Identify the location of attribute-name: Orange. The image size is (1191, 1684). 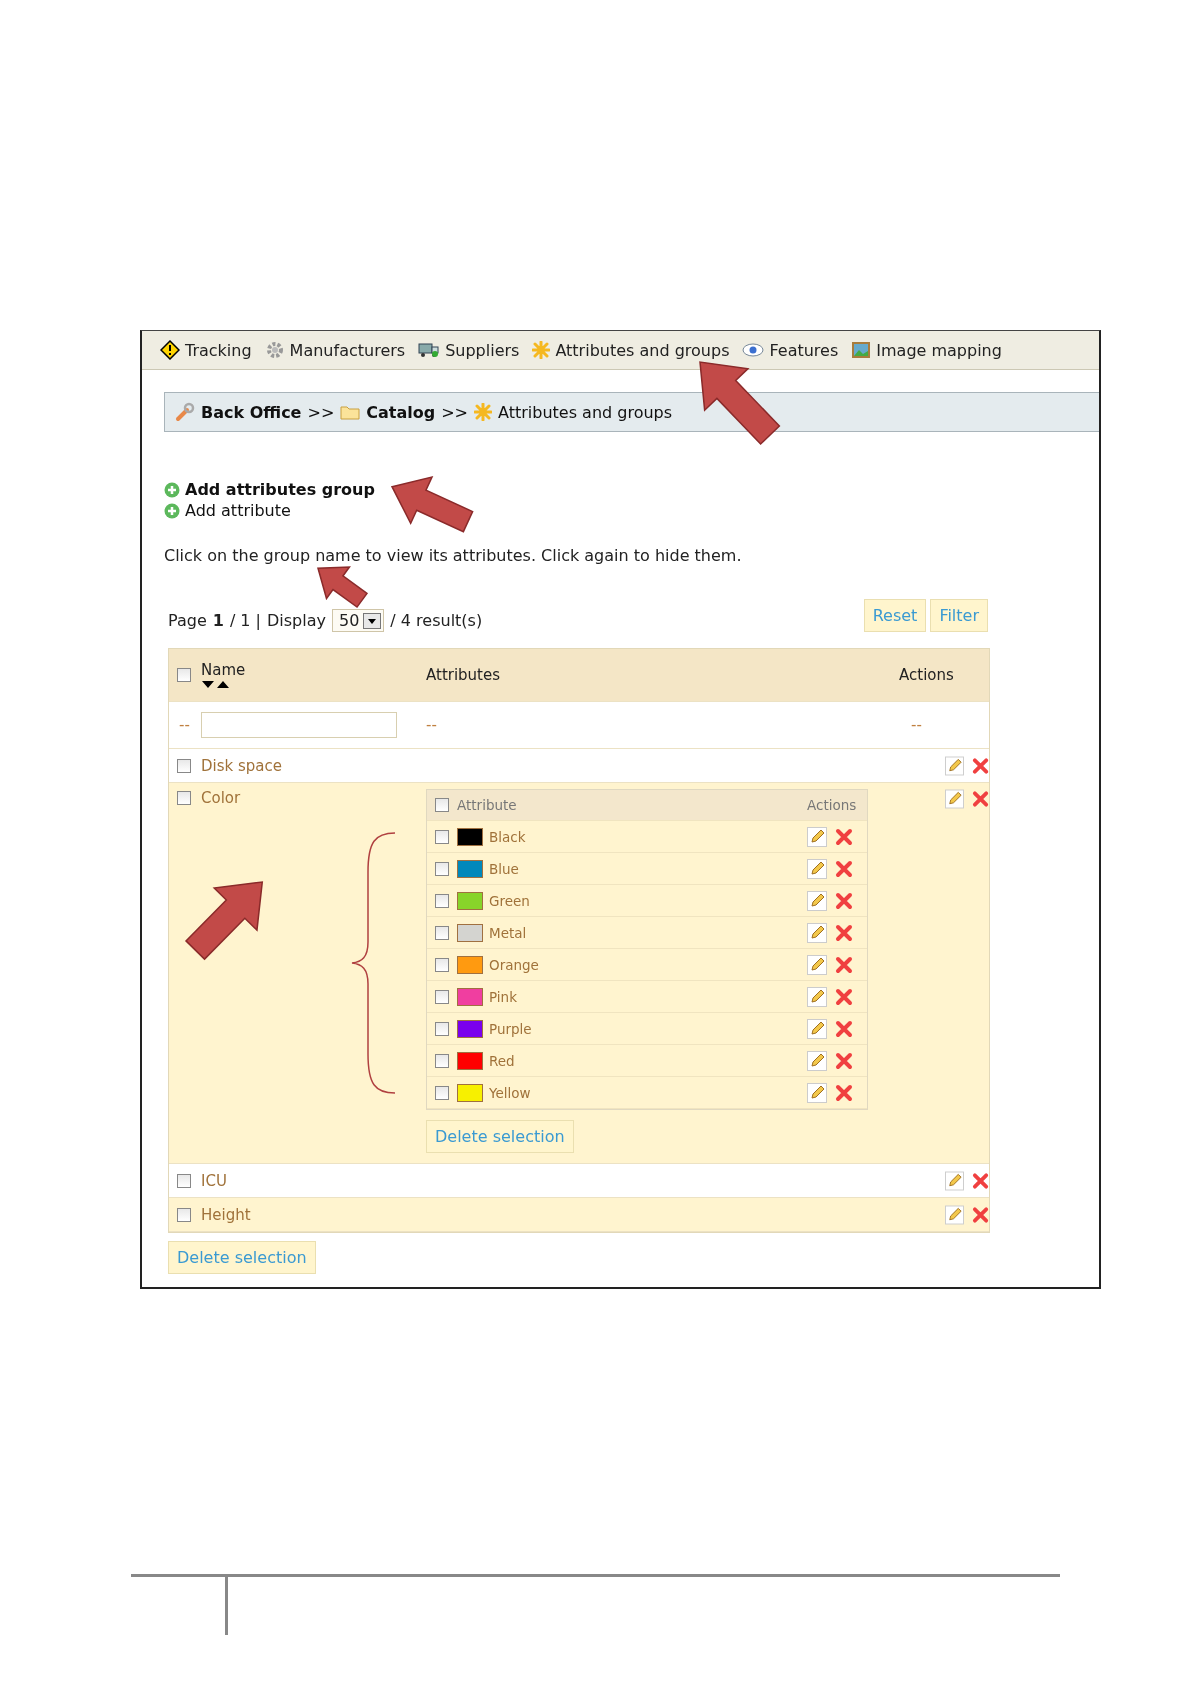
(514, 964).